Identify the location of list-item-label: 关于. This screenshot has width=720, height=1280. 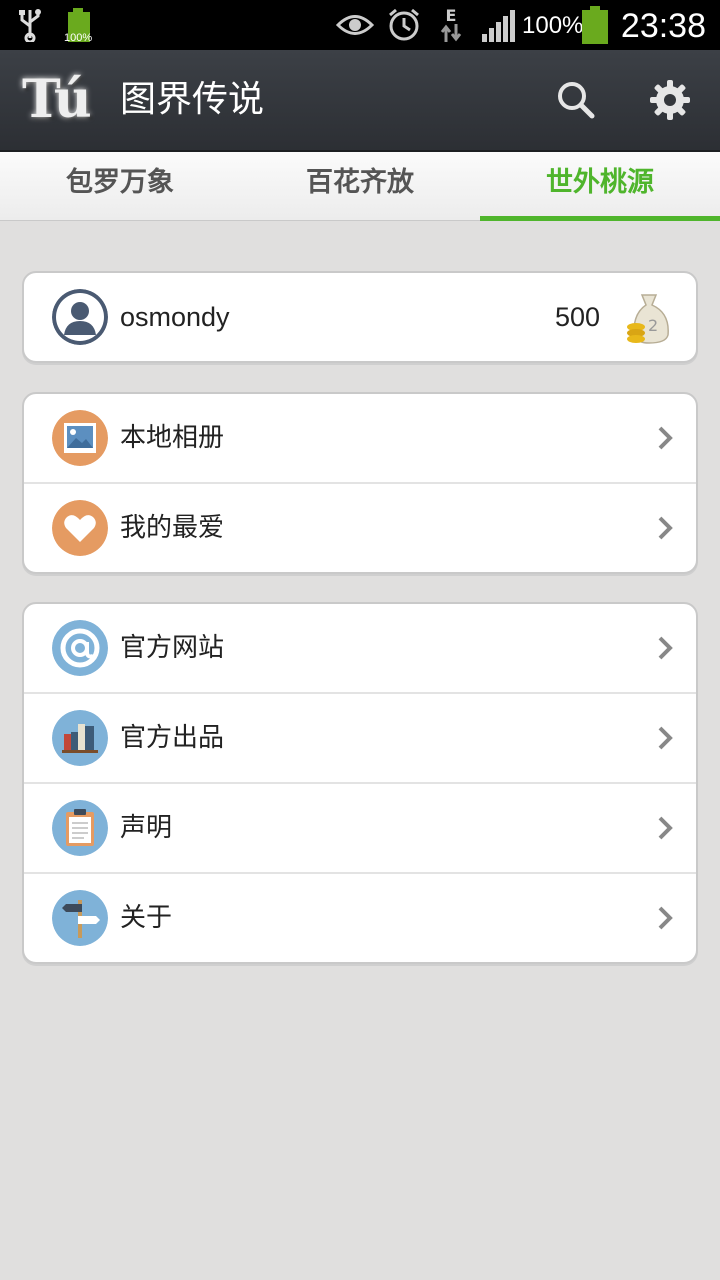
(146, 918).